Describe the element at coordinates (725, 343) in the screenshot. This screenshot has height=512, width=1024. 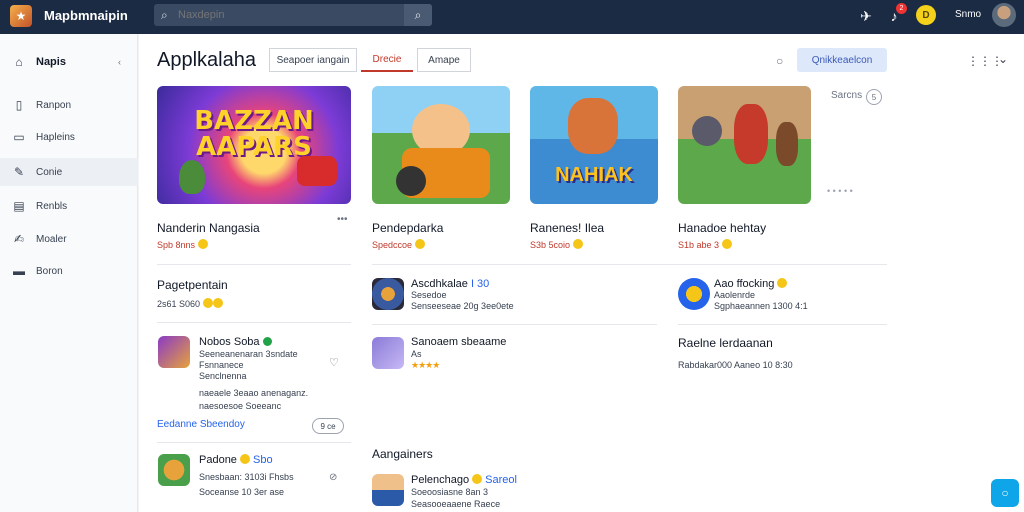
I see `section-title: Raelne lerdaanan` at that location.